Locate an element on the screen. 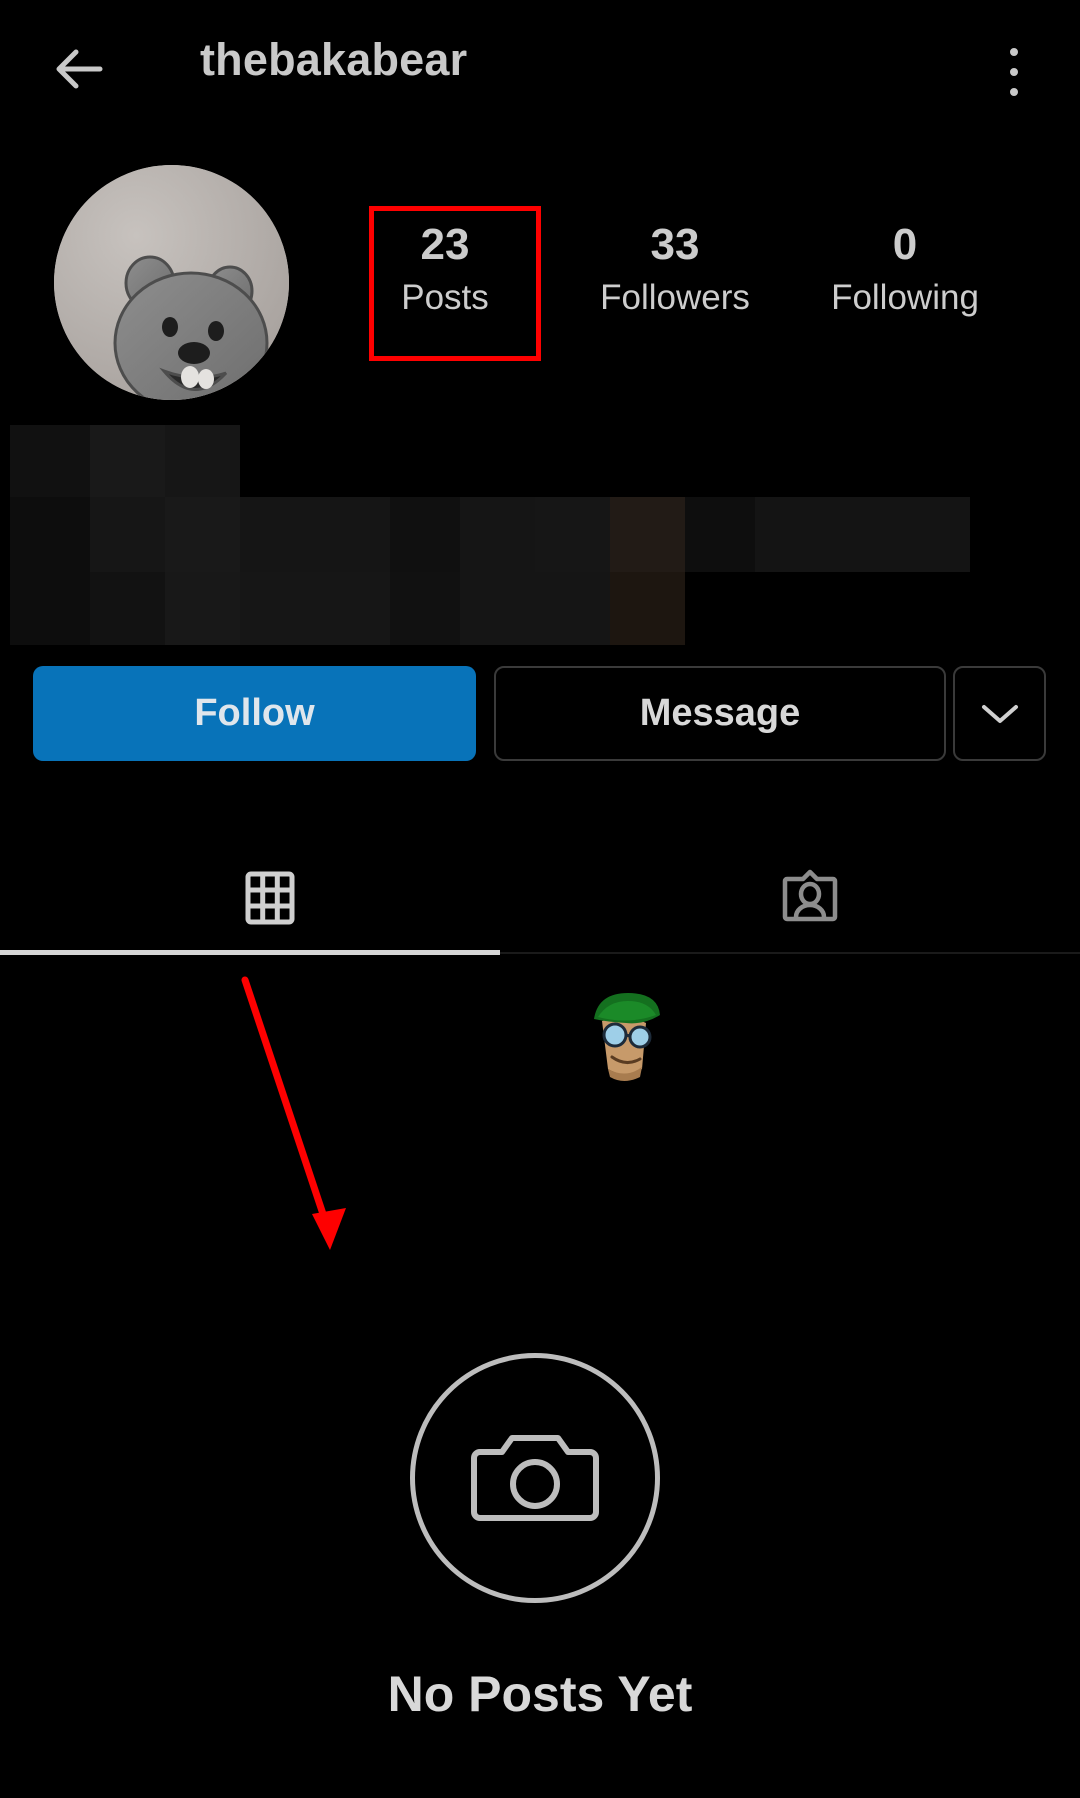  follow-button: Follow is located at coordinates (254, 713).